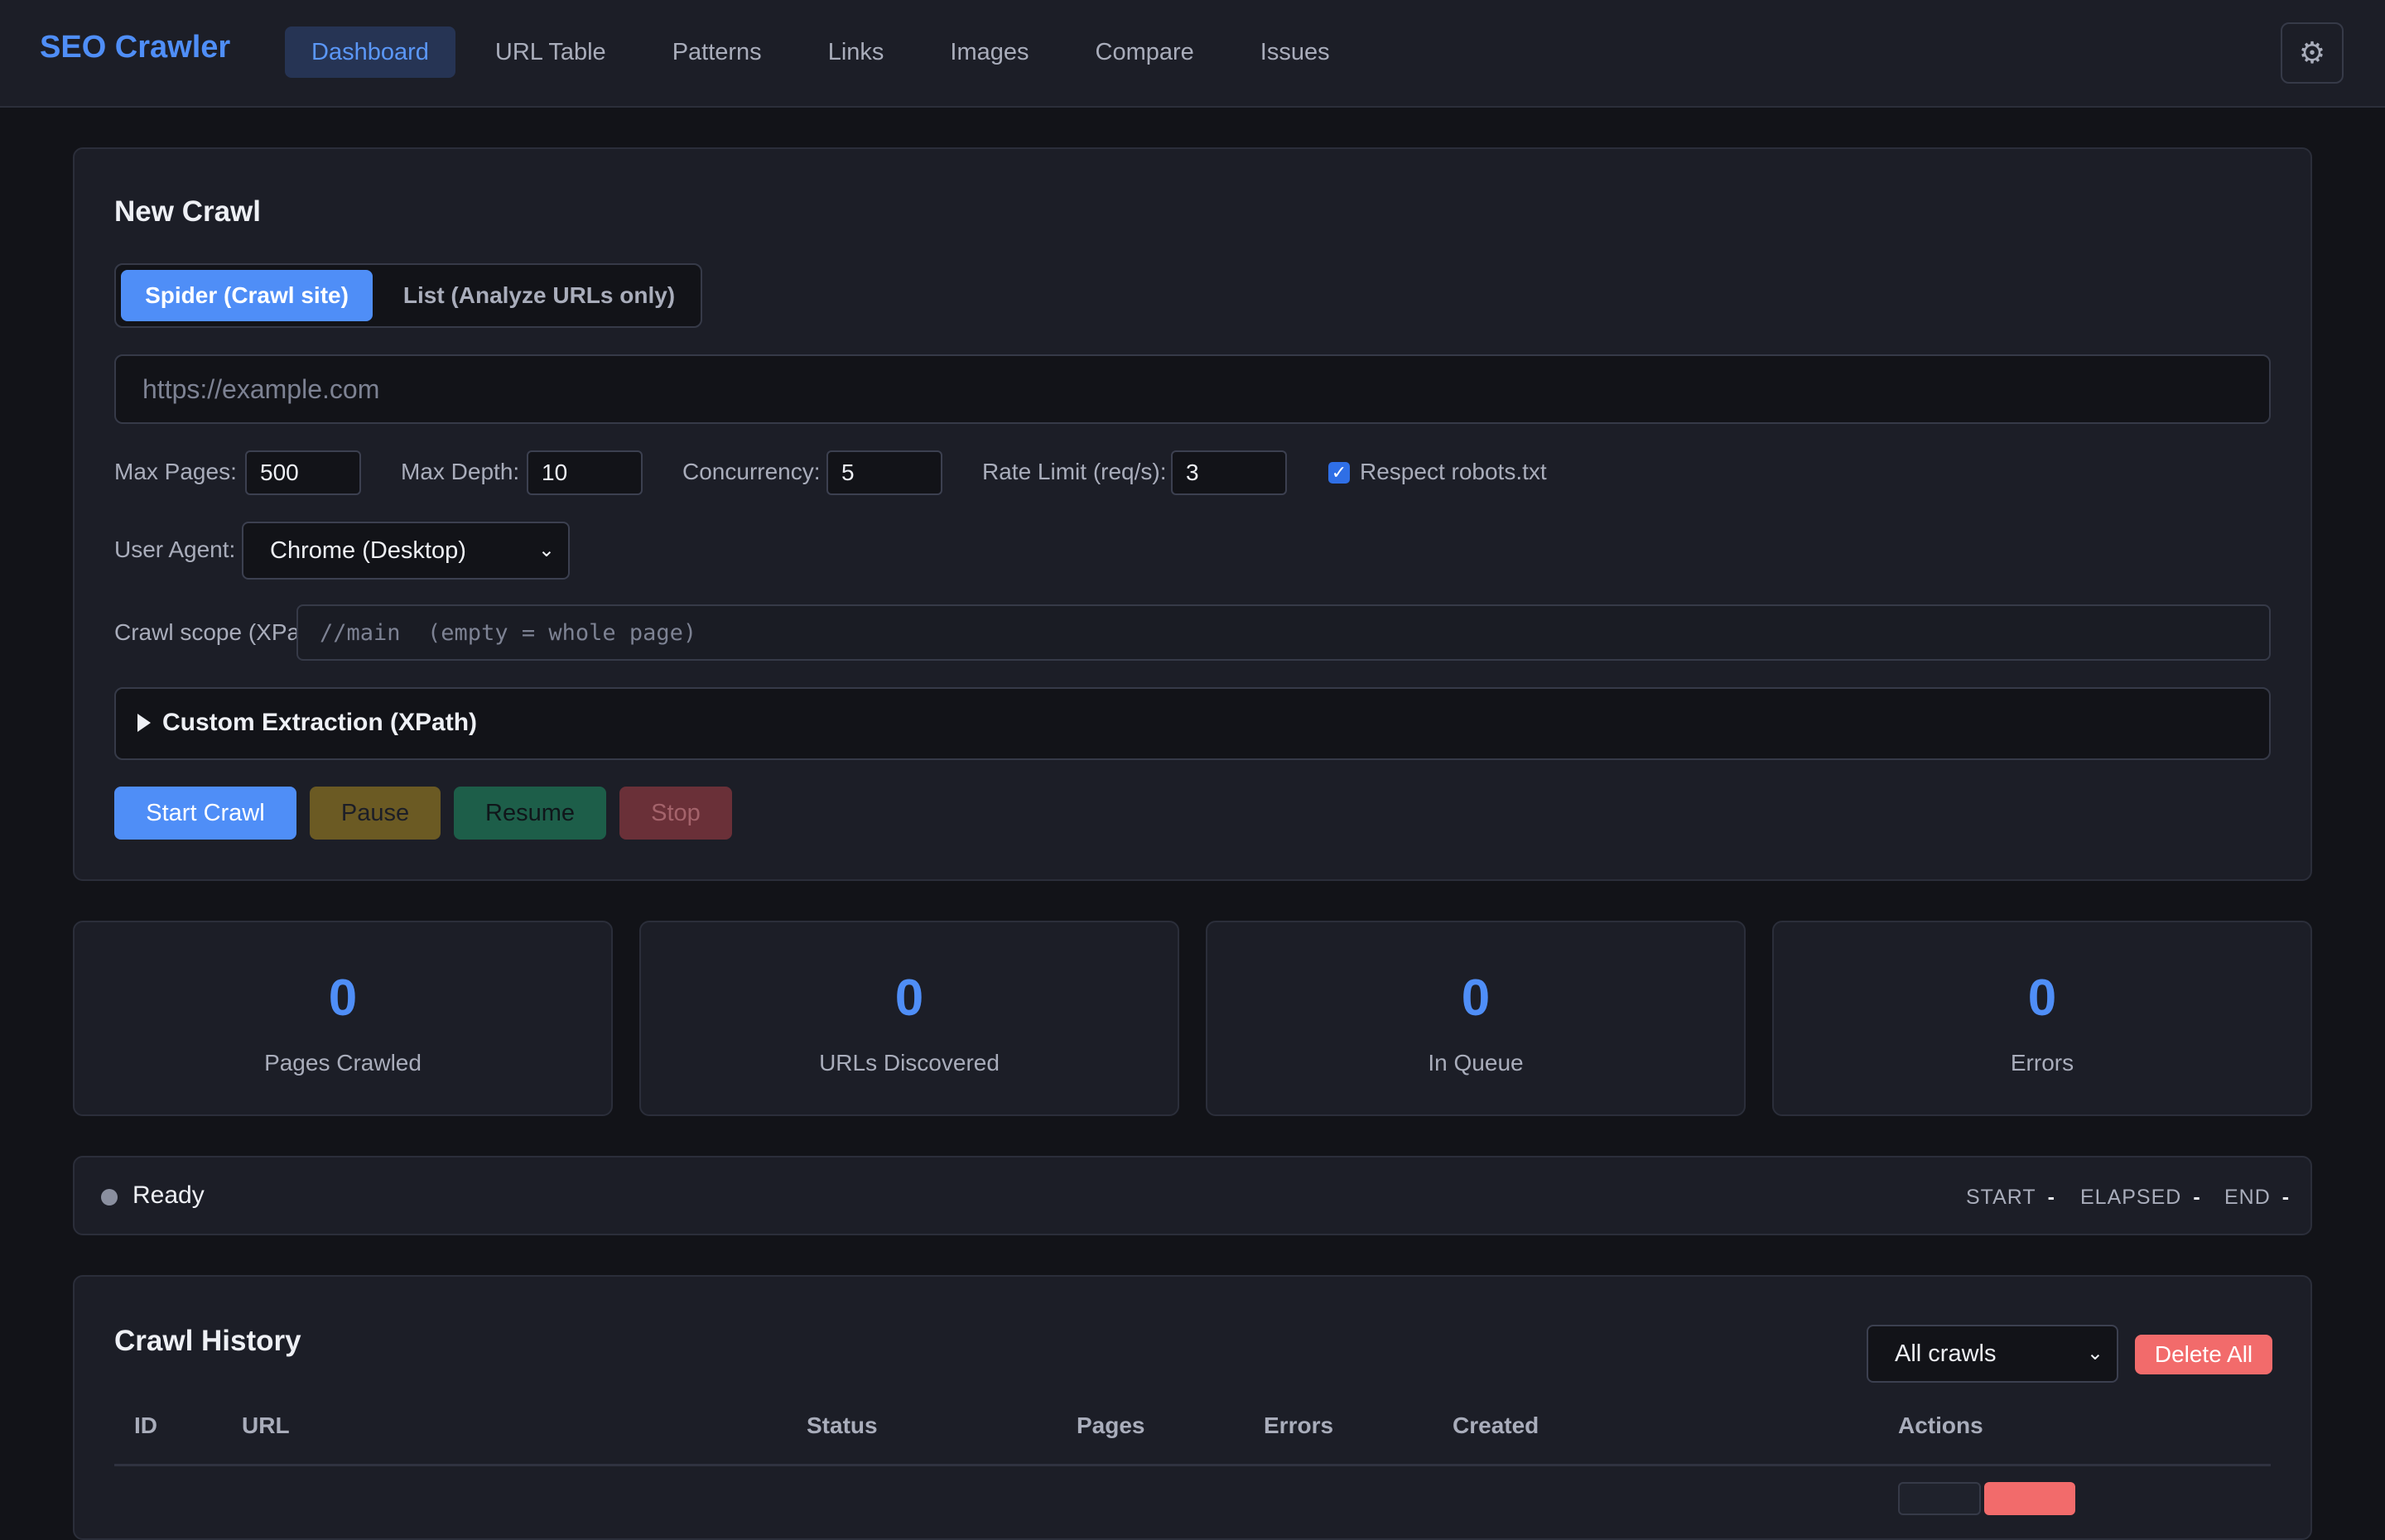 The height and width of the screenshot is (1540, 2385). Describe the element at coordinates (1192, 1196) in the screenshot. I see `crawl-status-bar: Ready START - ELAPSED - END -` at that location.